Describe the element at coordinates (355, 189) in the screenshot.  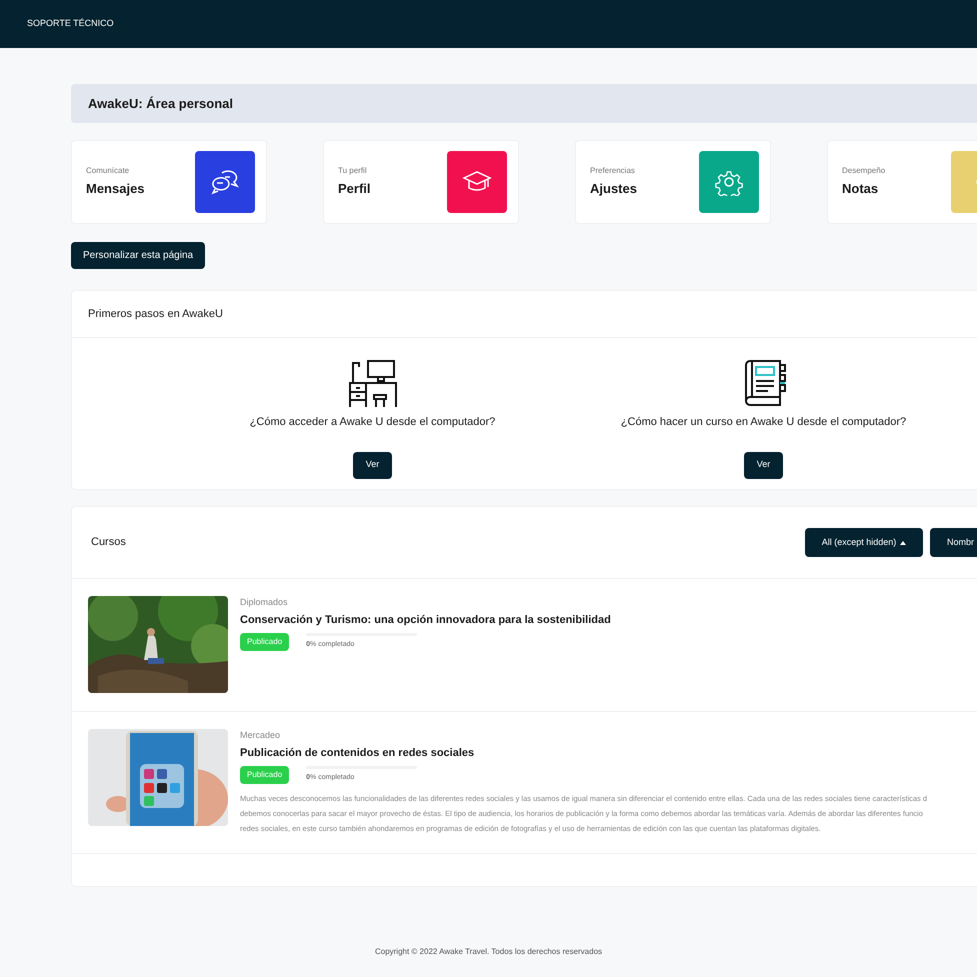
I see `card-title: Perfil` at that location.